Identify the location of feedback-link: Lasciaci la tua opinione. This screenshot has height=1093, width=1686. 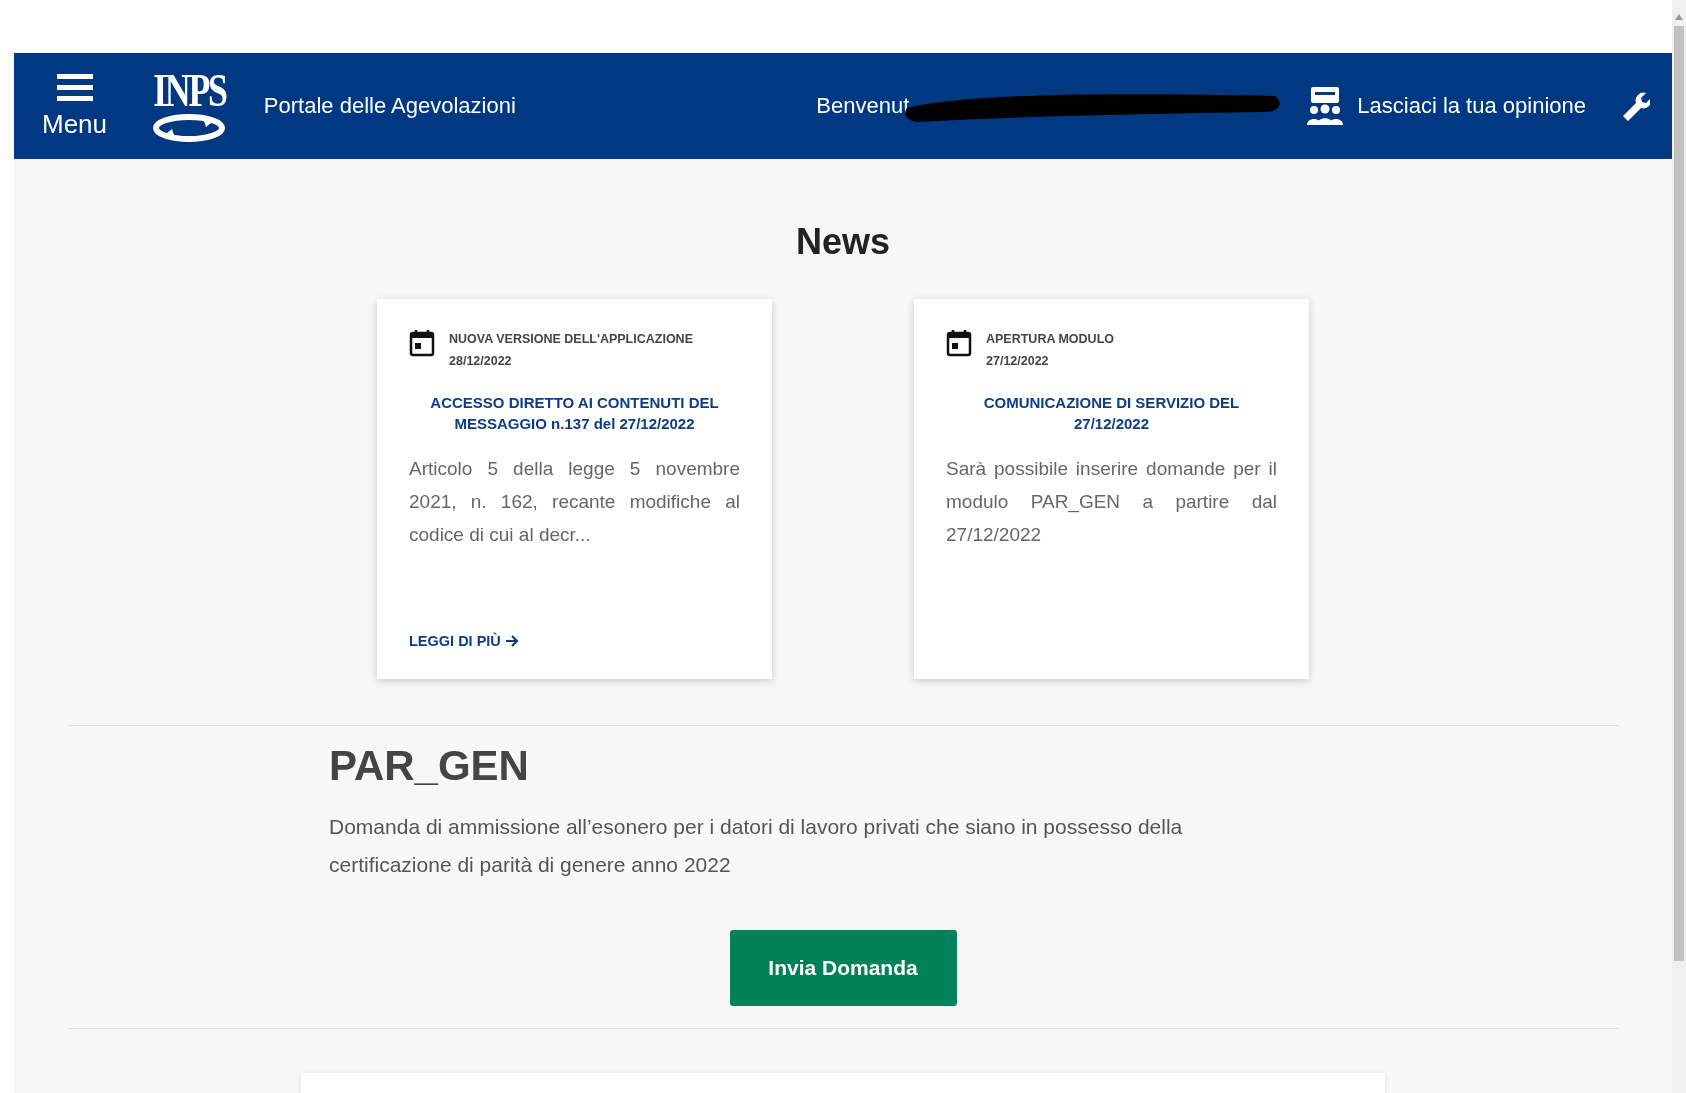
(1445, 106).